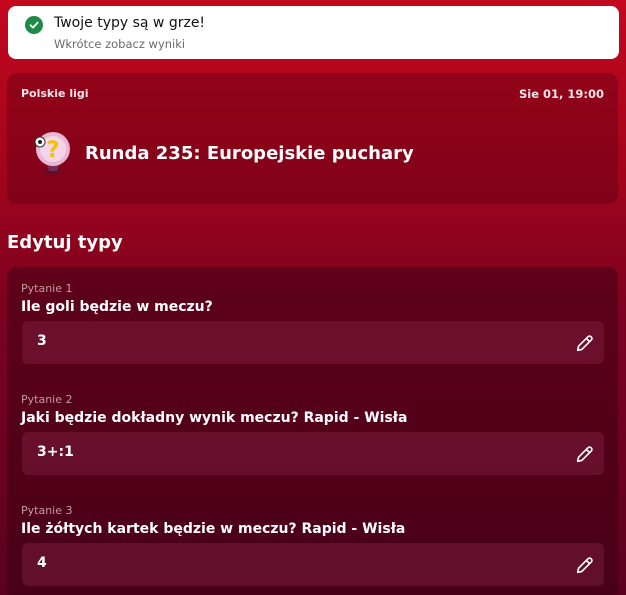 This screenshot has width=626, height=595. What do you see at coordinates (117, 307) in the screenshot?
I see `question-text: Ile goli będzie w meczu?` at bounding box center [117, 307].